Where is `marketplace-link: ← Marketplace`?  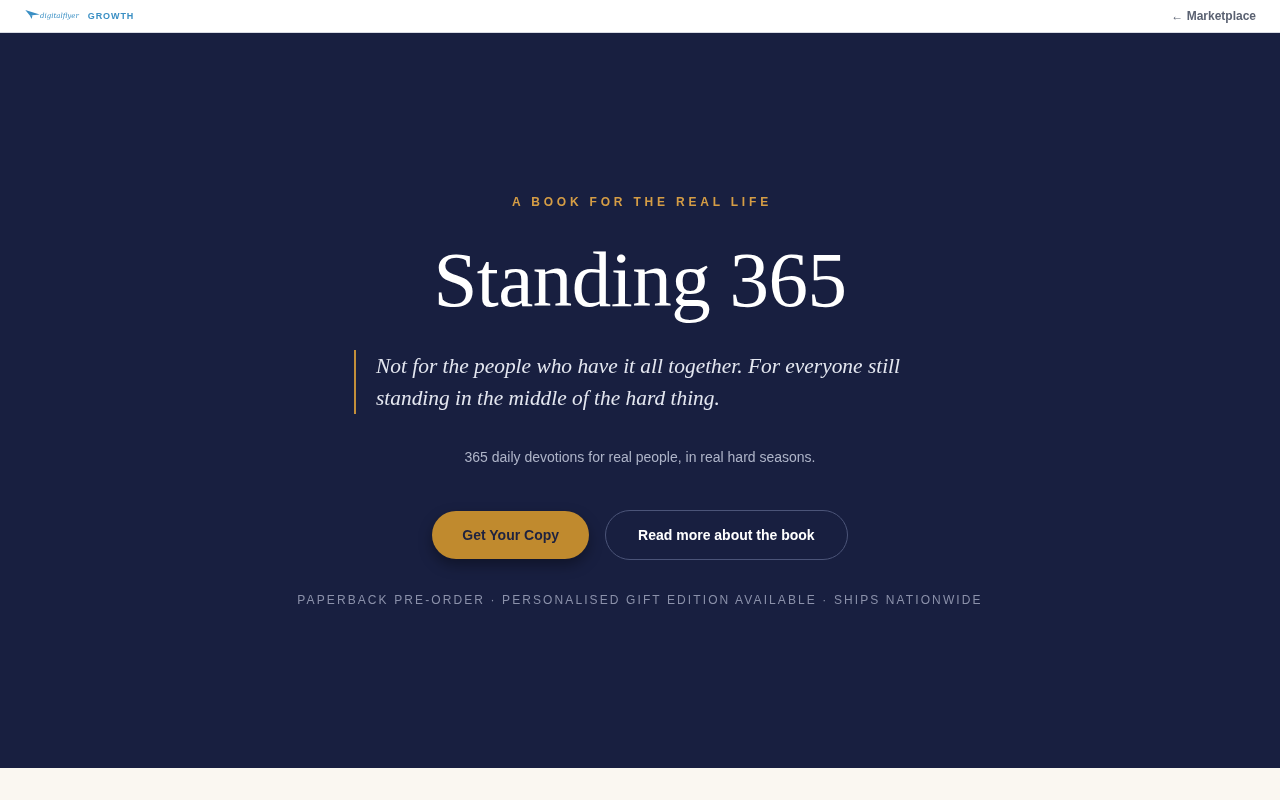
marketplace-link: ← Marketplace is located at coordinates (1213, 16).